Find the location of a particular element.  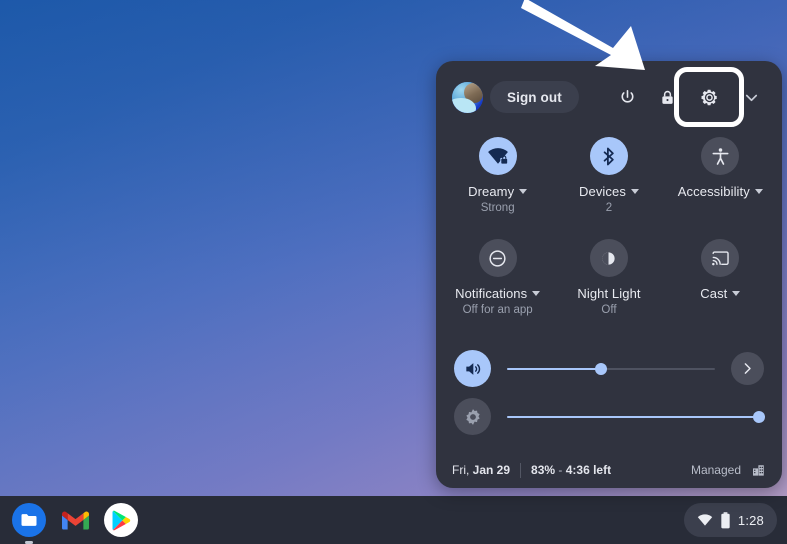

tile-notifications-label: Notifications is located at coordinates (491, 293).